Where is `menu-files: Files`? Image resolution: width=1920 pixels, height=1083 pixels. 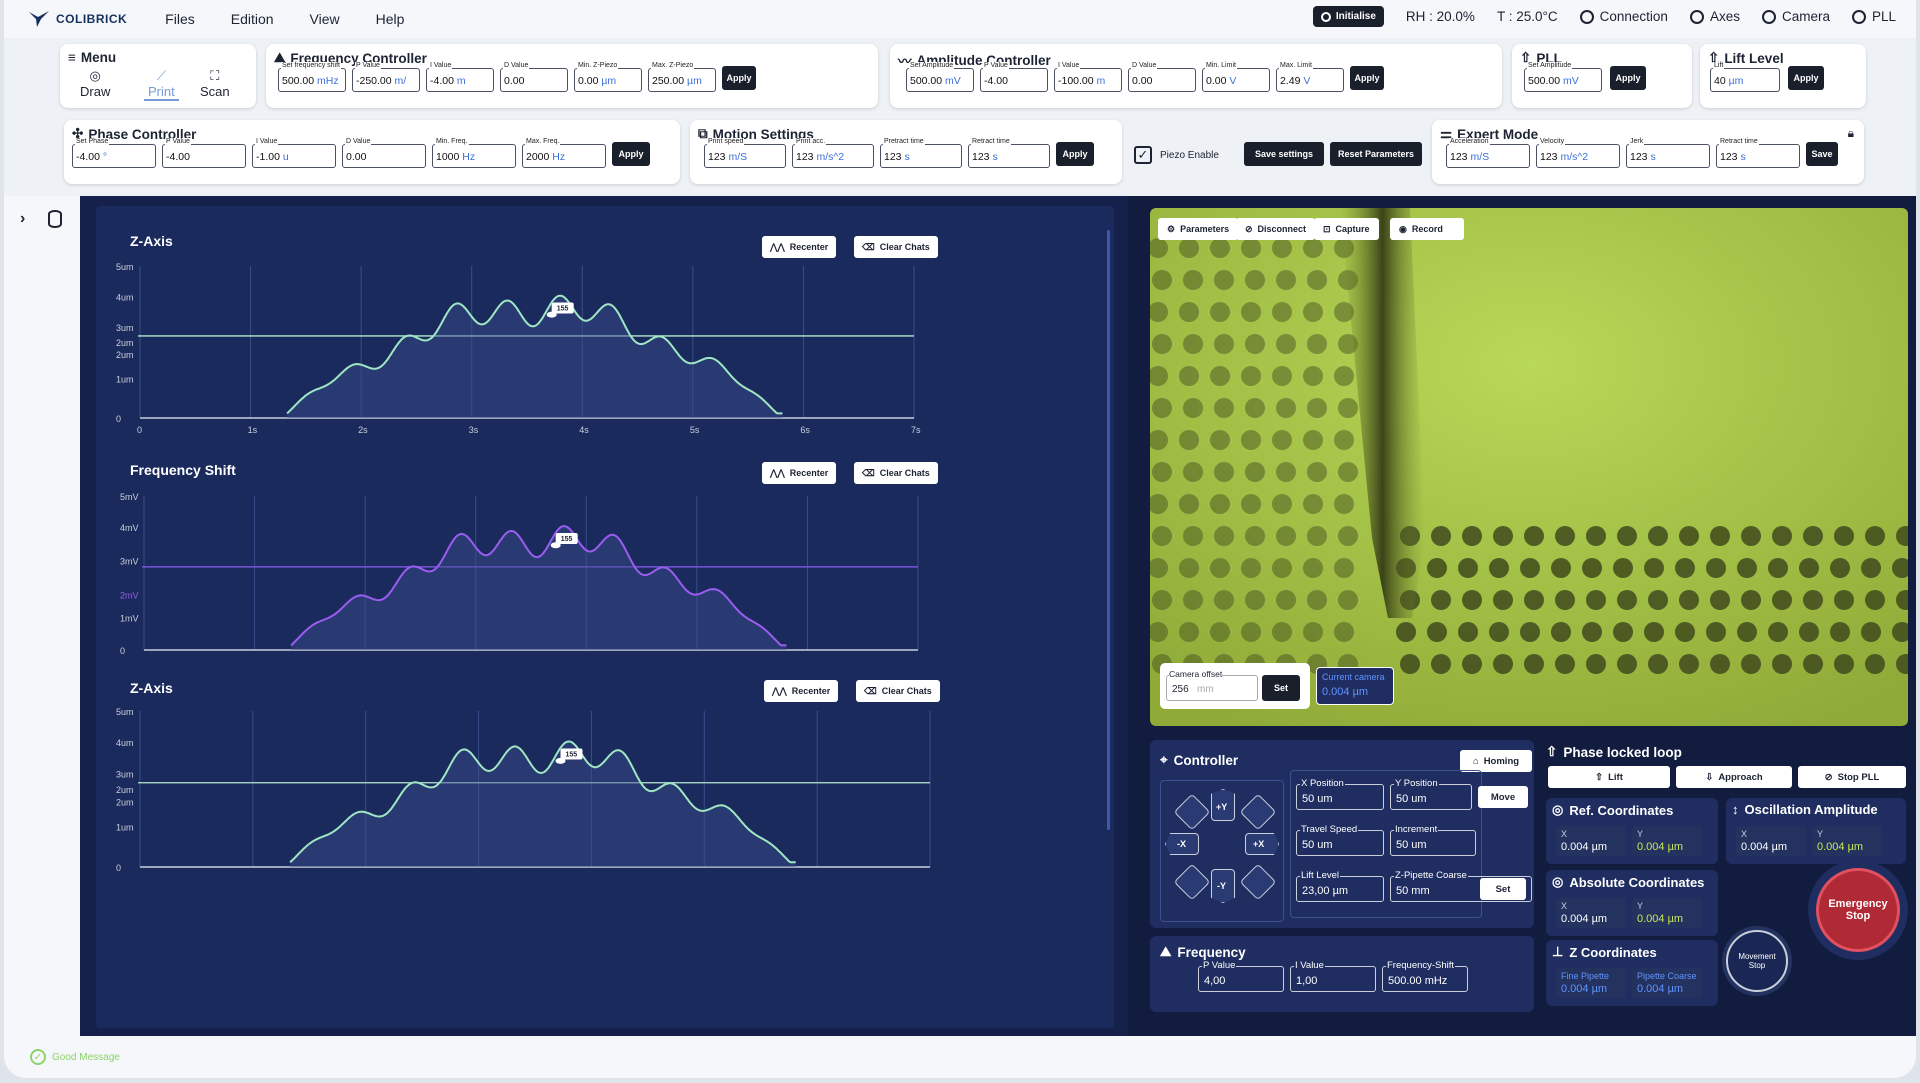
menu-files: Files is located at coordinates (180, 19).